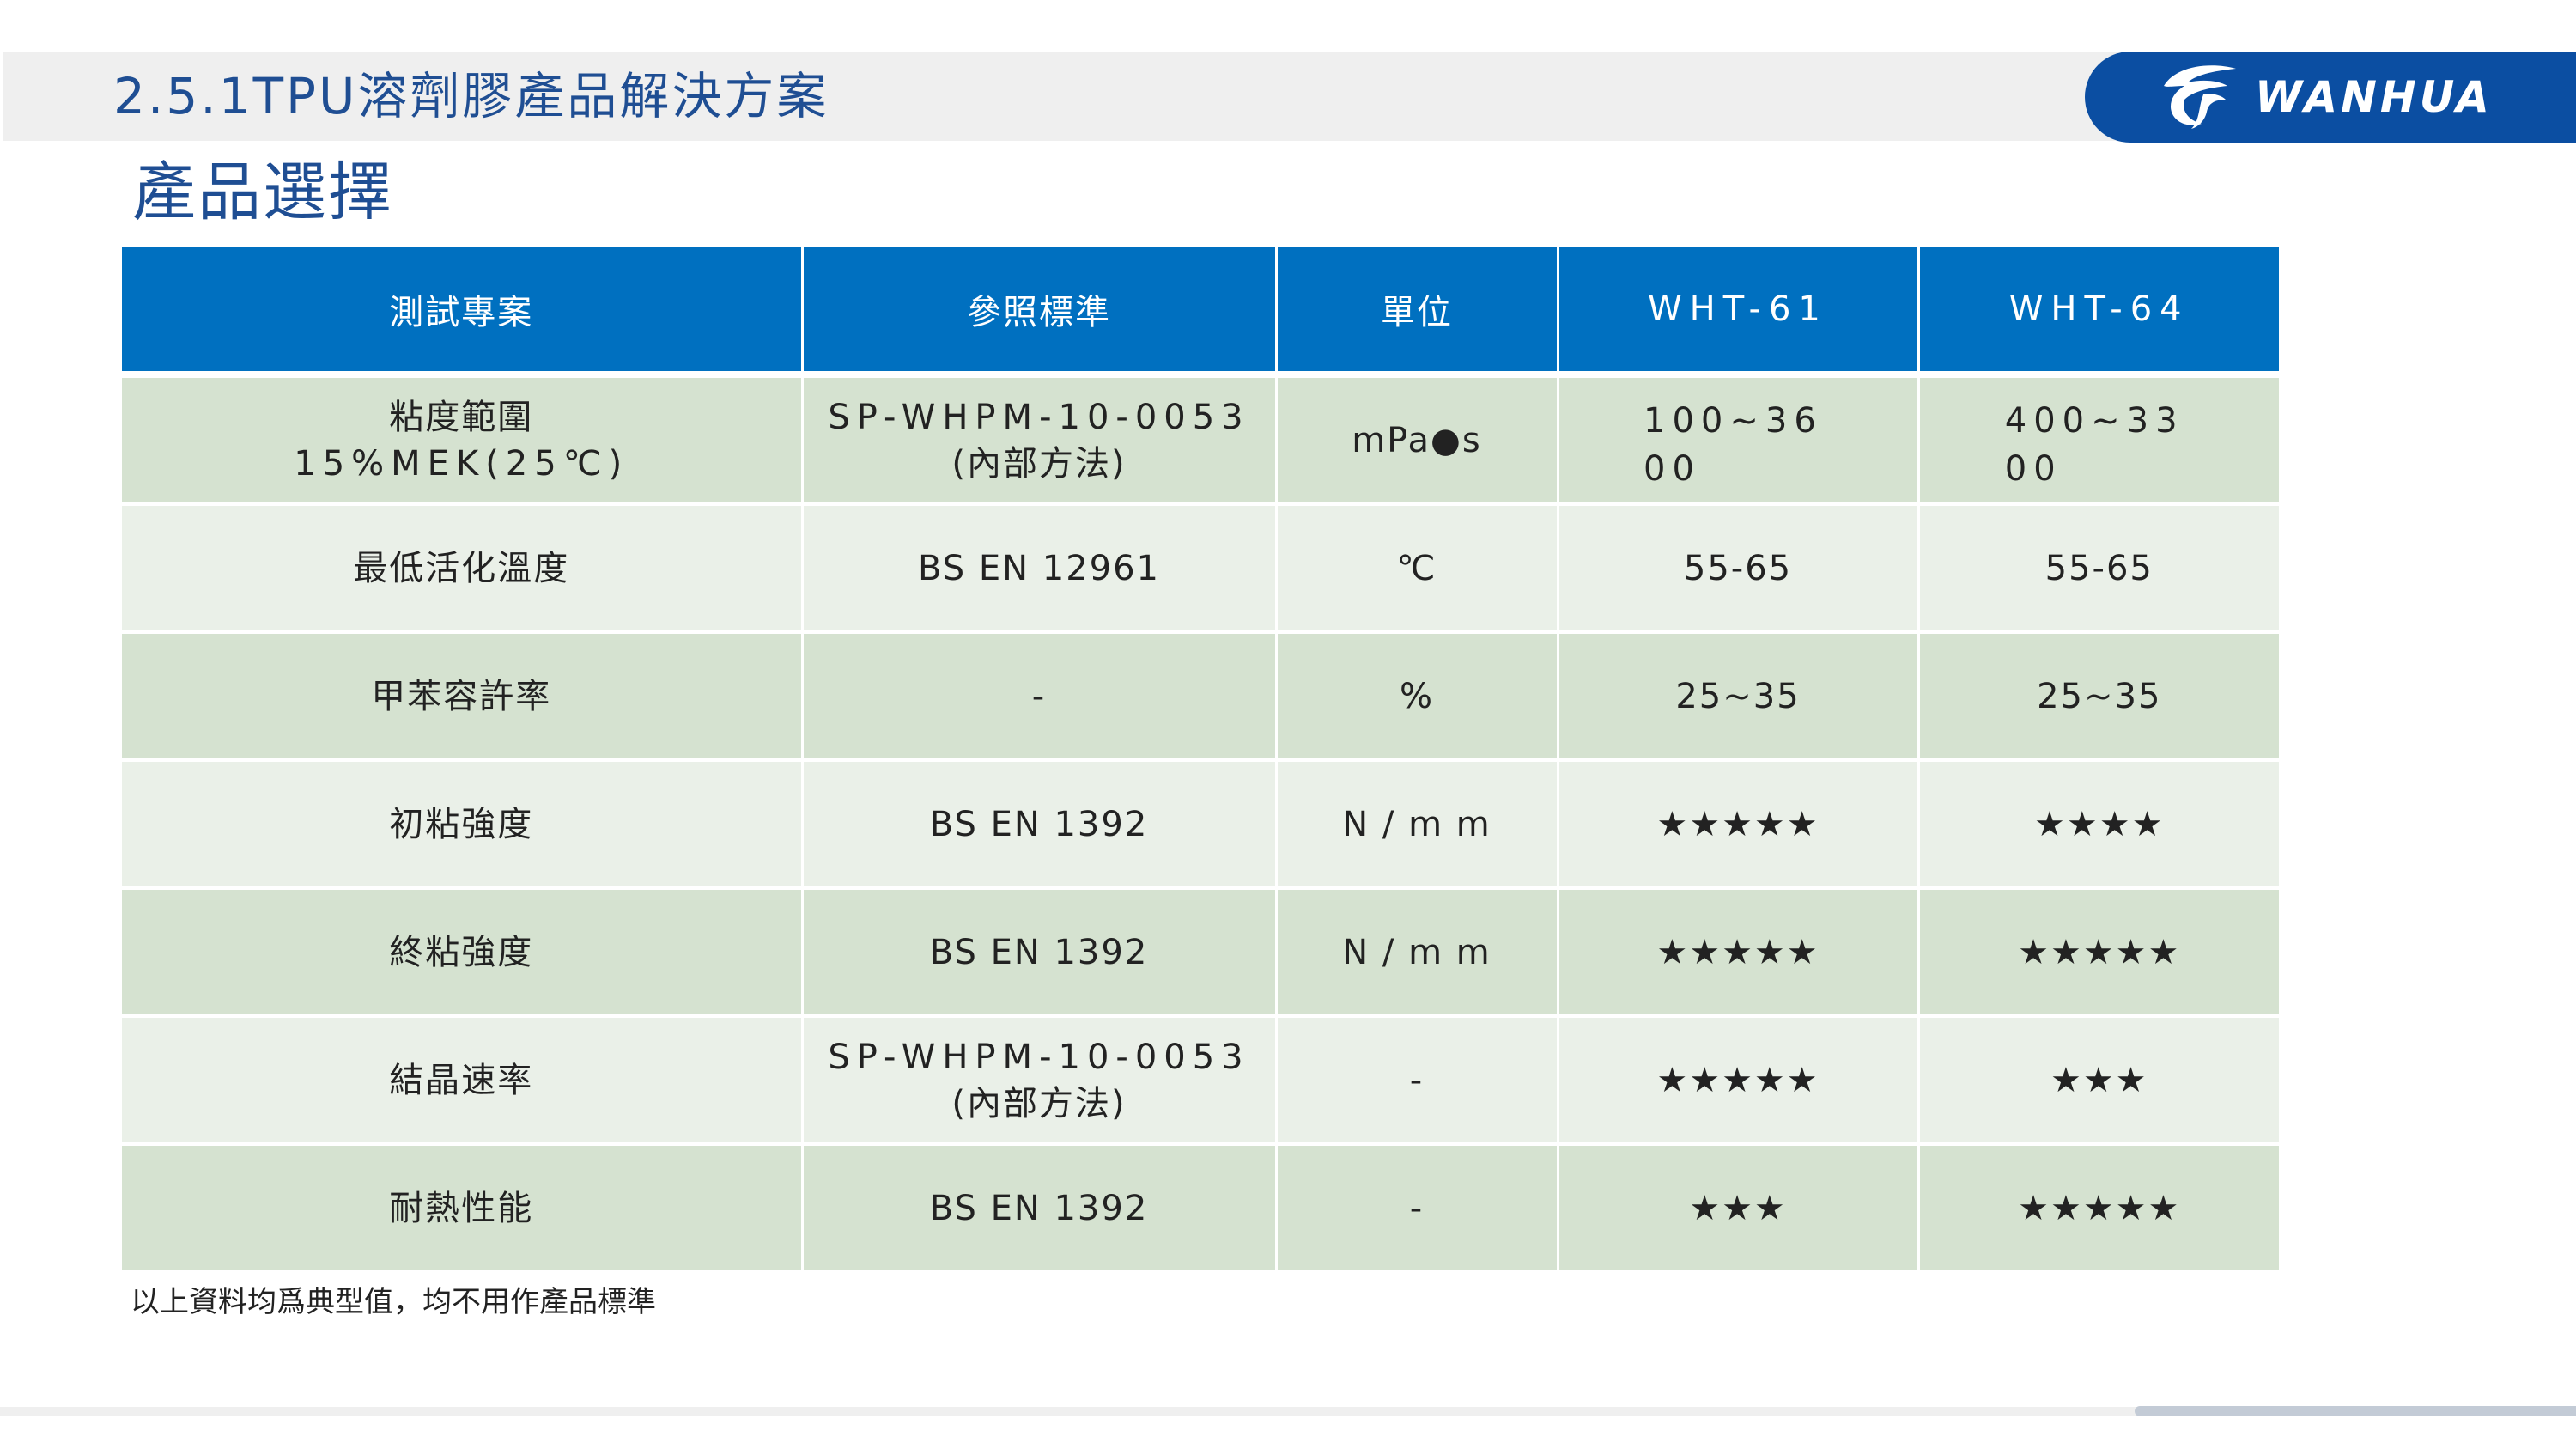 The image size is (2576, 1449). What do you see at coordinates (1418, 440) in the screenshot?
I see `cell-unit: mPa●s` at bounding box center [1418, 440].